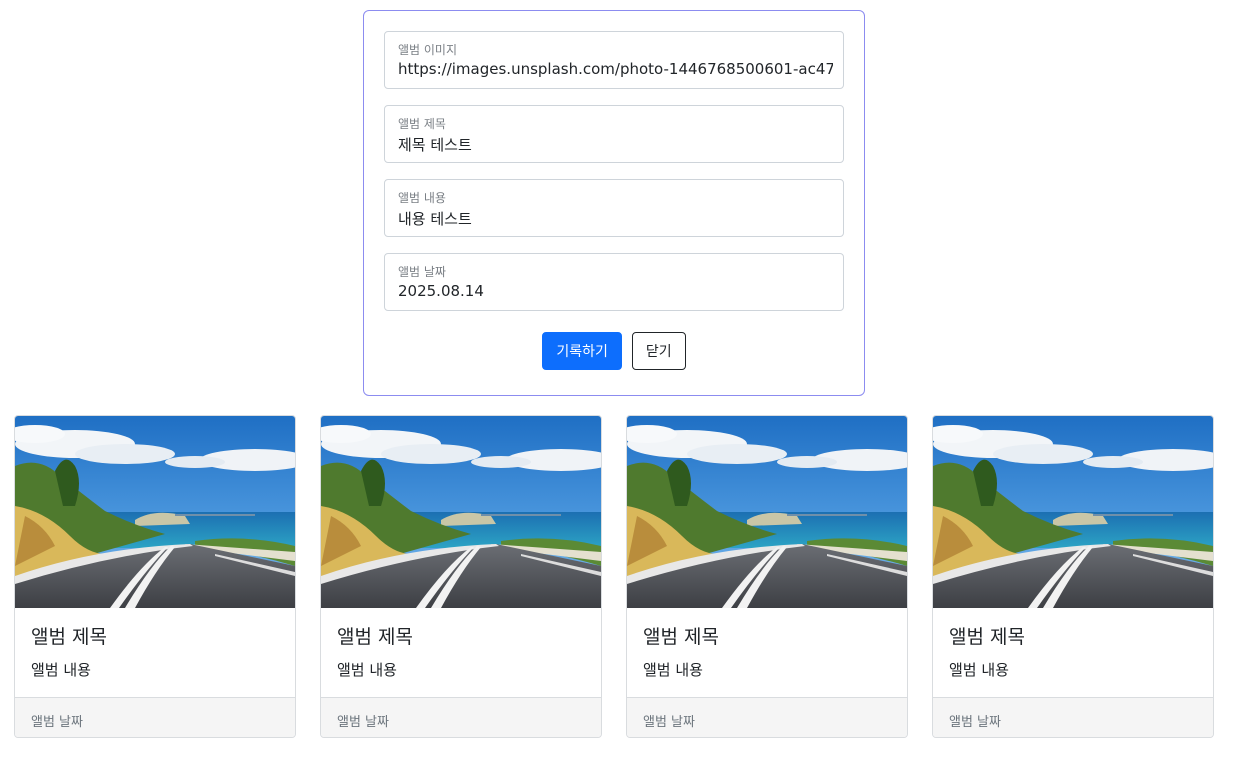  I want to click on album-image-label: 앨범 이미지, so click(428, 50).